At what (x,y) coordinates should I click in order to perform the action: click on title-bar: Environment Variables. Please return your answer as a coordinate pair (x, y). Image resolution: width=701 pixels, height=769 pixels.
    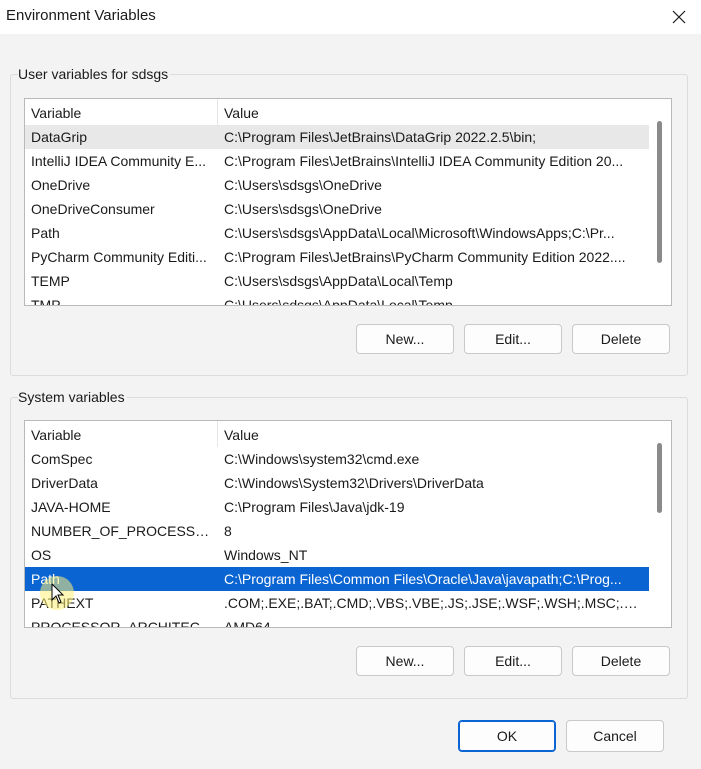
    Looking at the image, I should click on (350, 17).